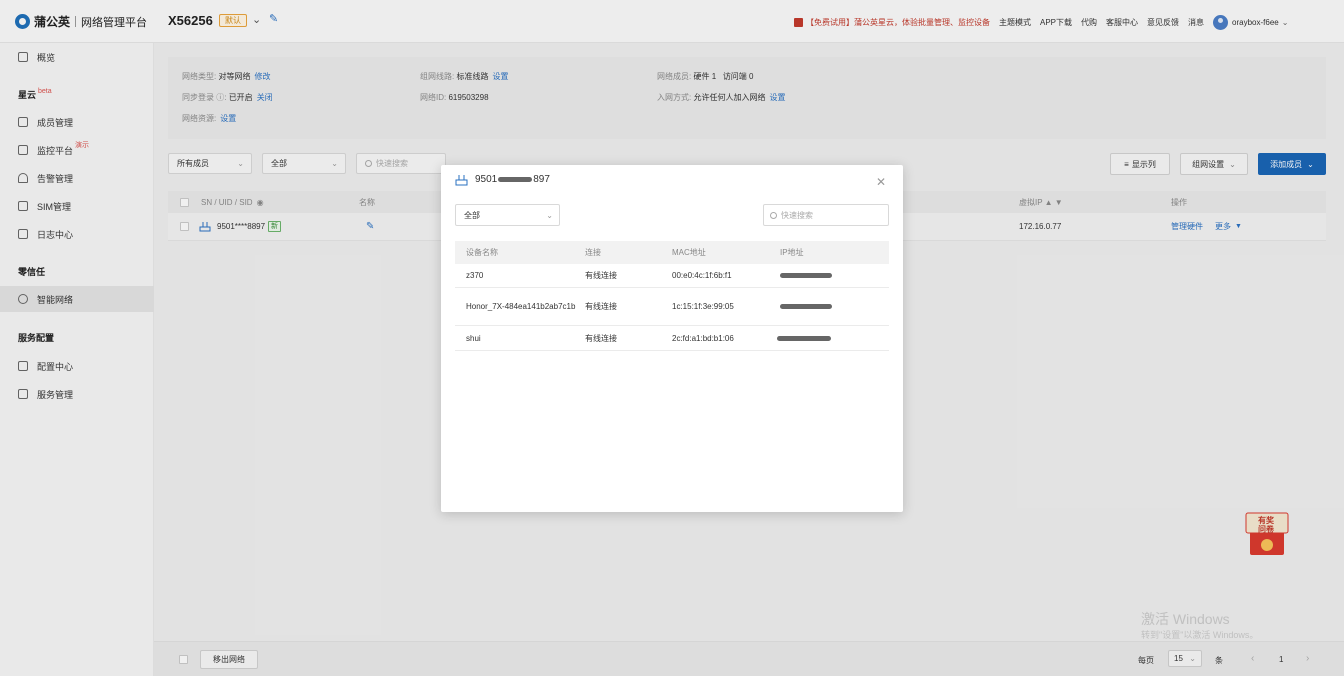 The image size is (1344, 676). What do you see at coordinates (461, 180) in the screenshot?
I see `router-icon` at bounding box center [461, 180].